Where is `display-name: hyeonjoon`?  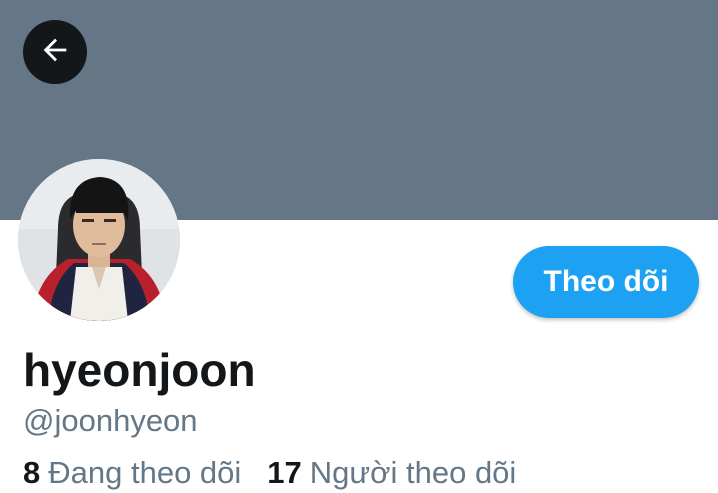 display-name: hyeonjoon is located at coordinates (139, 370).